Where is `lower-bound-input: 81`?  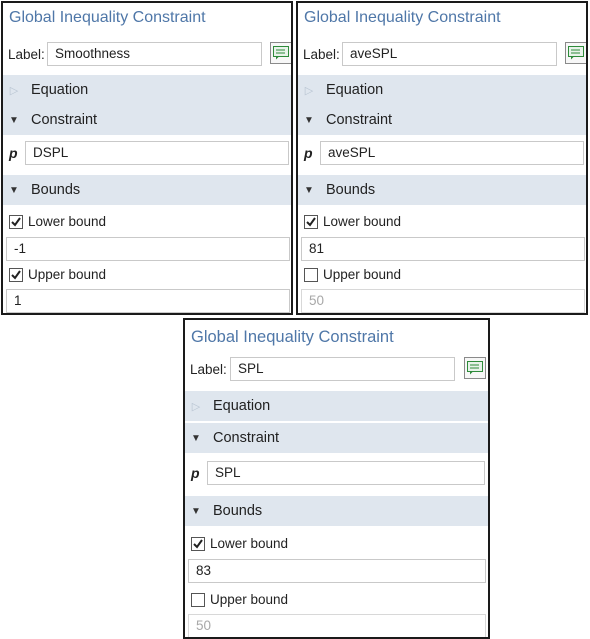 lower-bound-input: 81 is located at coordinates (443, 249).